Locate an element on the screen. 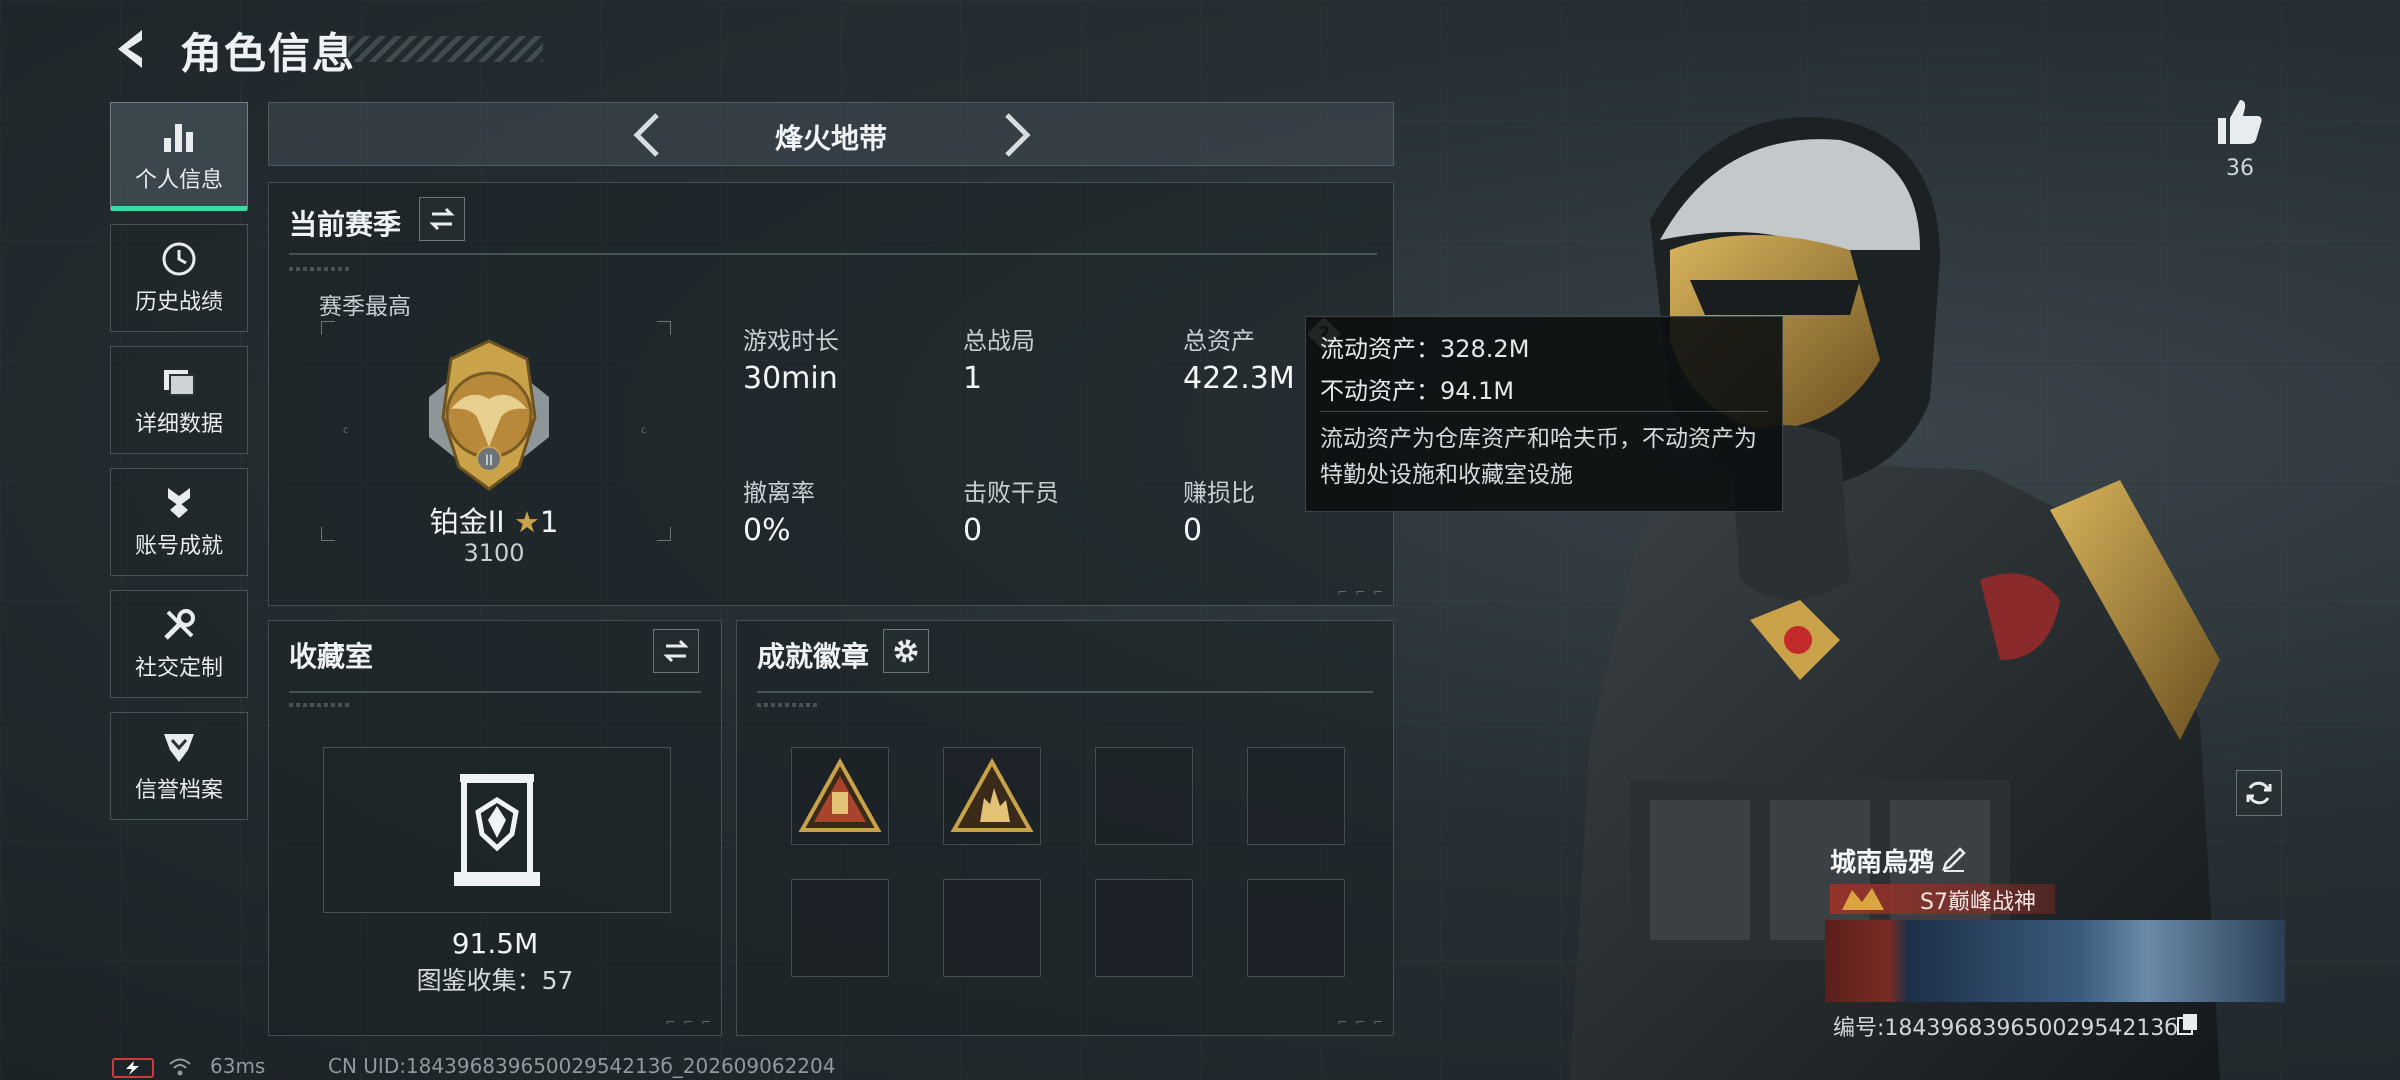 The height and width of the screenshot is (1080, 2400). sidebar-item-label: 详细数据 is located at coordinates (178, 424).